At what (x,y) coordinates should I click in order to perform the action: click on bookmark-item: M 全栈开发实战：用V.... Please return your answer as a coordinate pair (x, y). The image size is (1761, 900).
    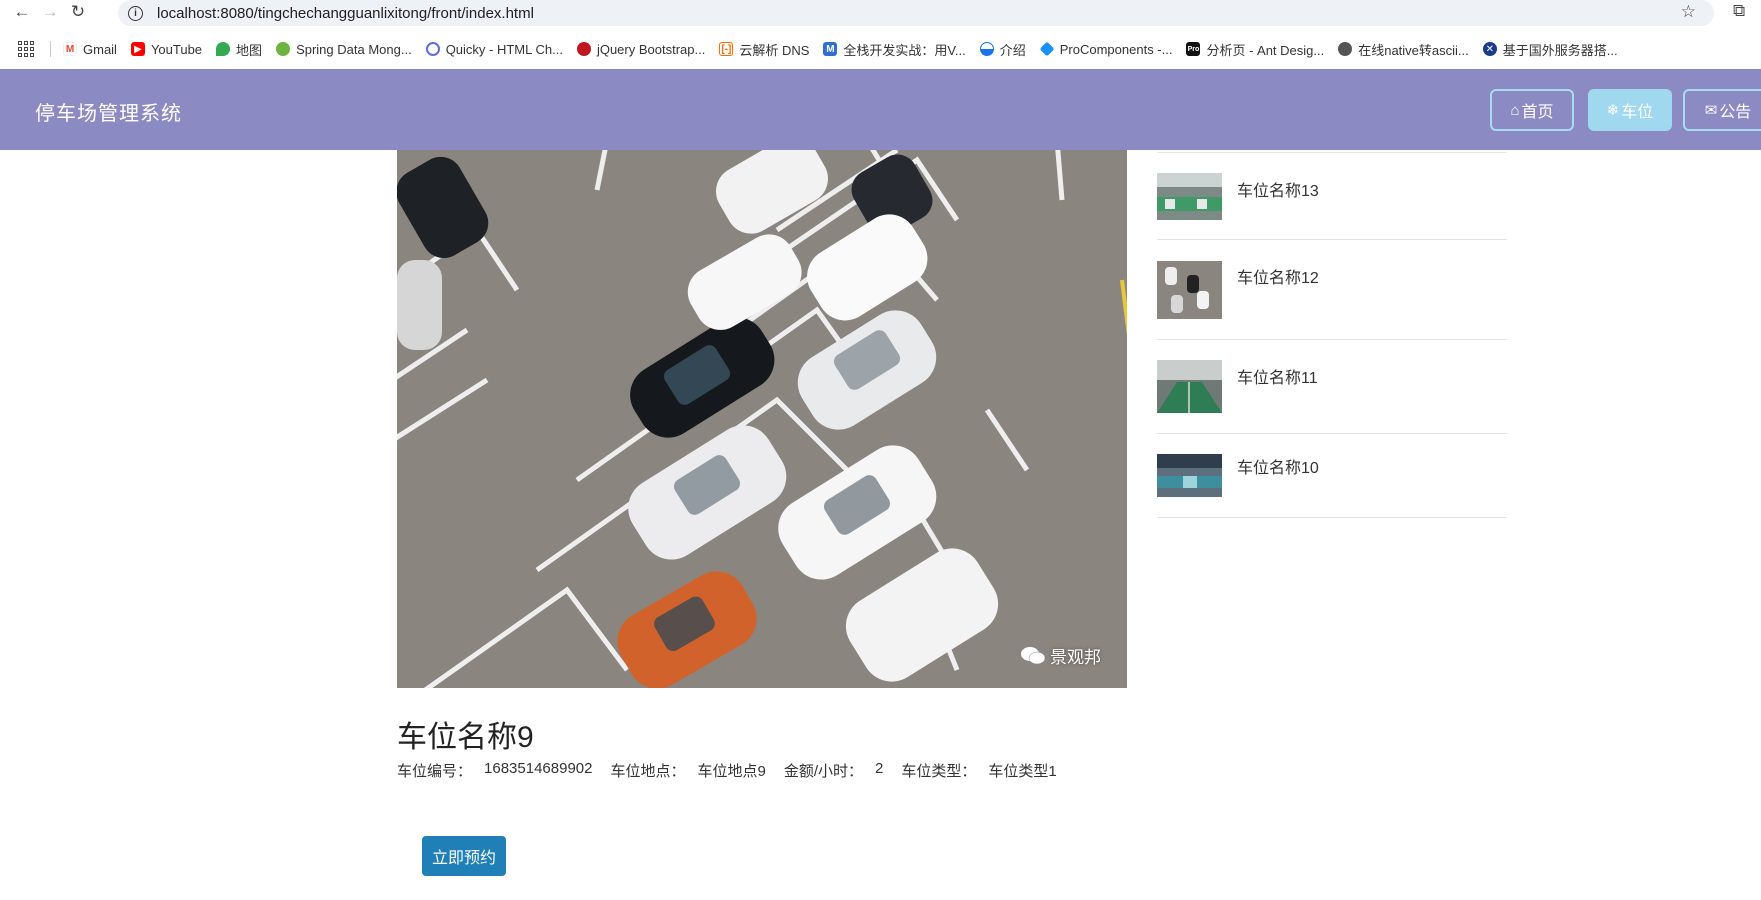
    Looking at the image, I should click on (894, 49).